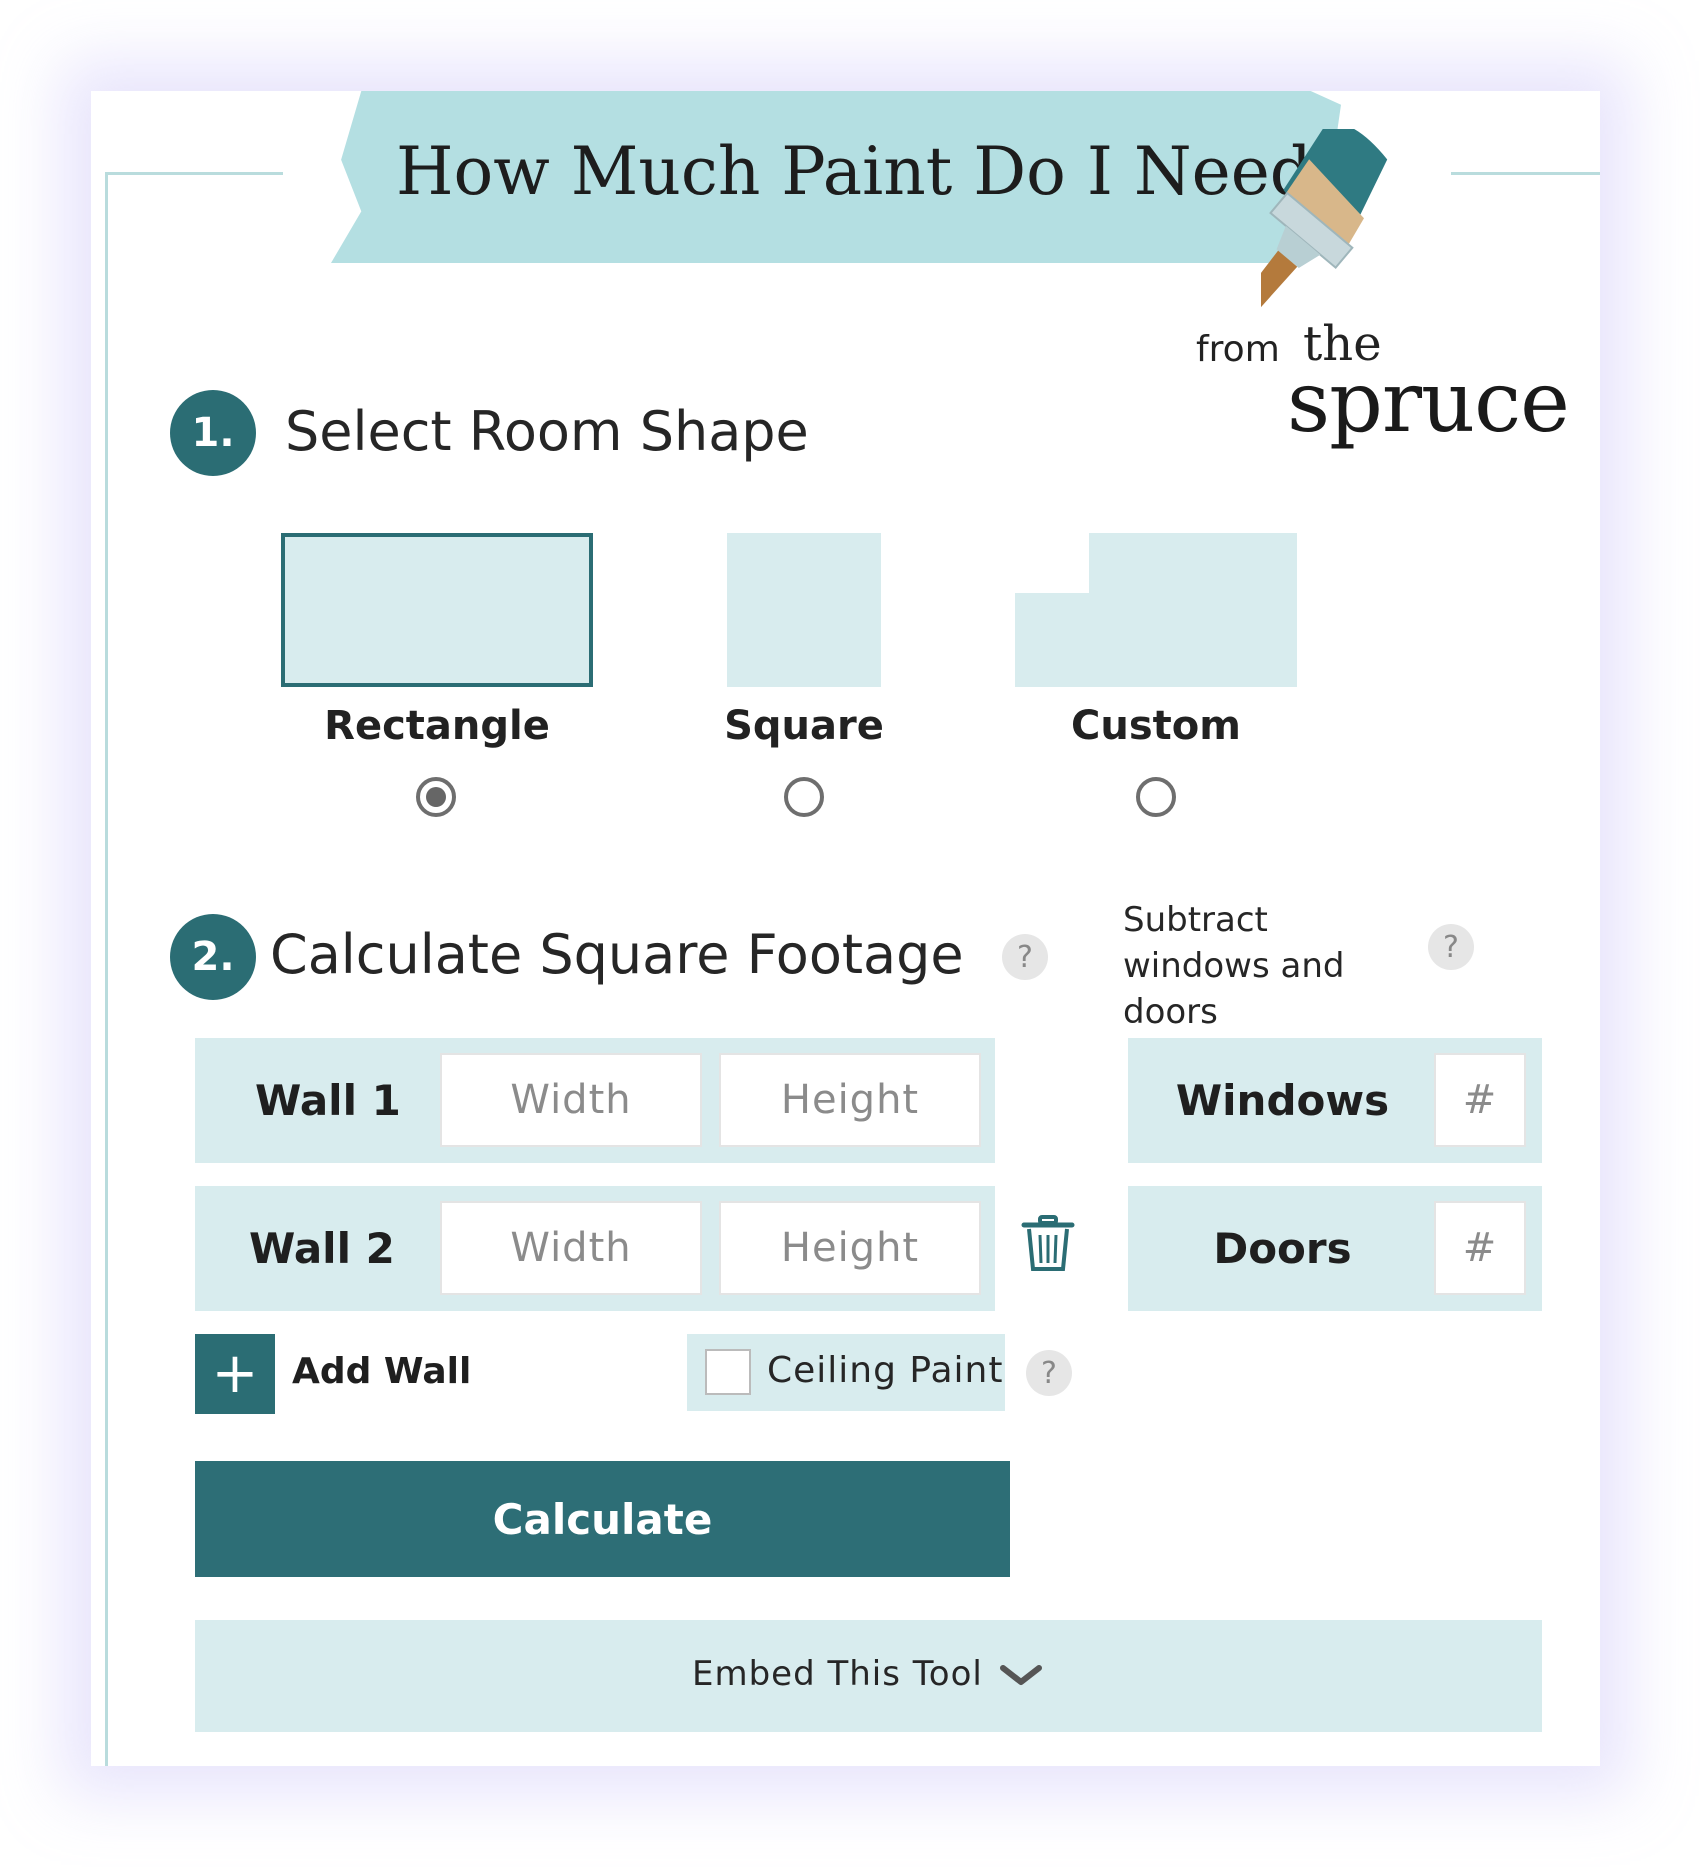 The image size is (1700, 1867). Describe the element at coordinates (602, 1519) in the screenshot. I see `calculate-button: Calculate` at that location.